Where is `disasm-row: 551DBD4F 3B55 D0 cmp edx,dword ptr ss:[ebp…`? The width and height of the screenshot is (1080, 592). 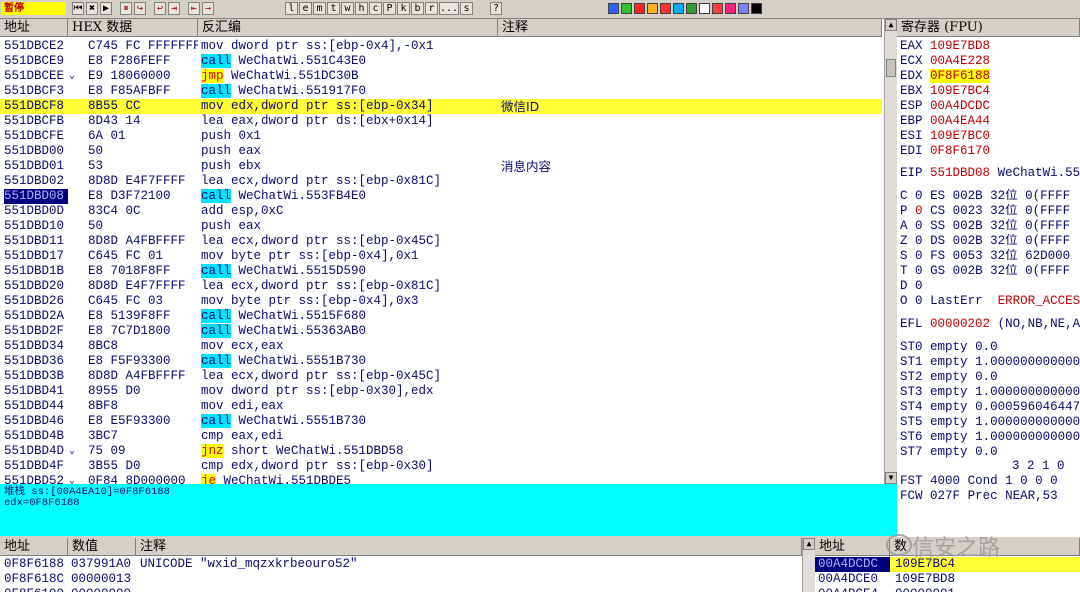 disasm-row: 551DBD4F 3B55 D0 cmp edx,dword ptr ss:[ebp… is located at coordinates (441, 466).